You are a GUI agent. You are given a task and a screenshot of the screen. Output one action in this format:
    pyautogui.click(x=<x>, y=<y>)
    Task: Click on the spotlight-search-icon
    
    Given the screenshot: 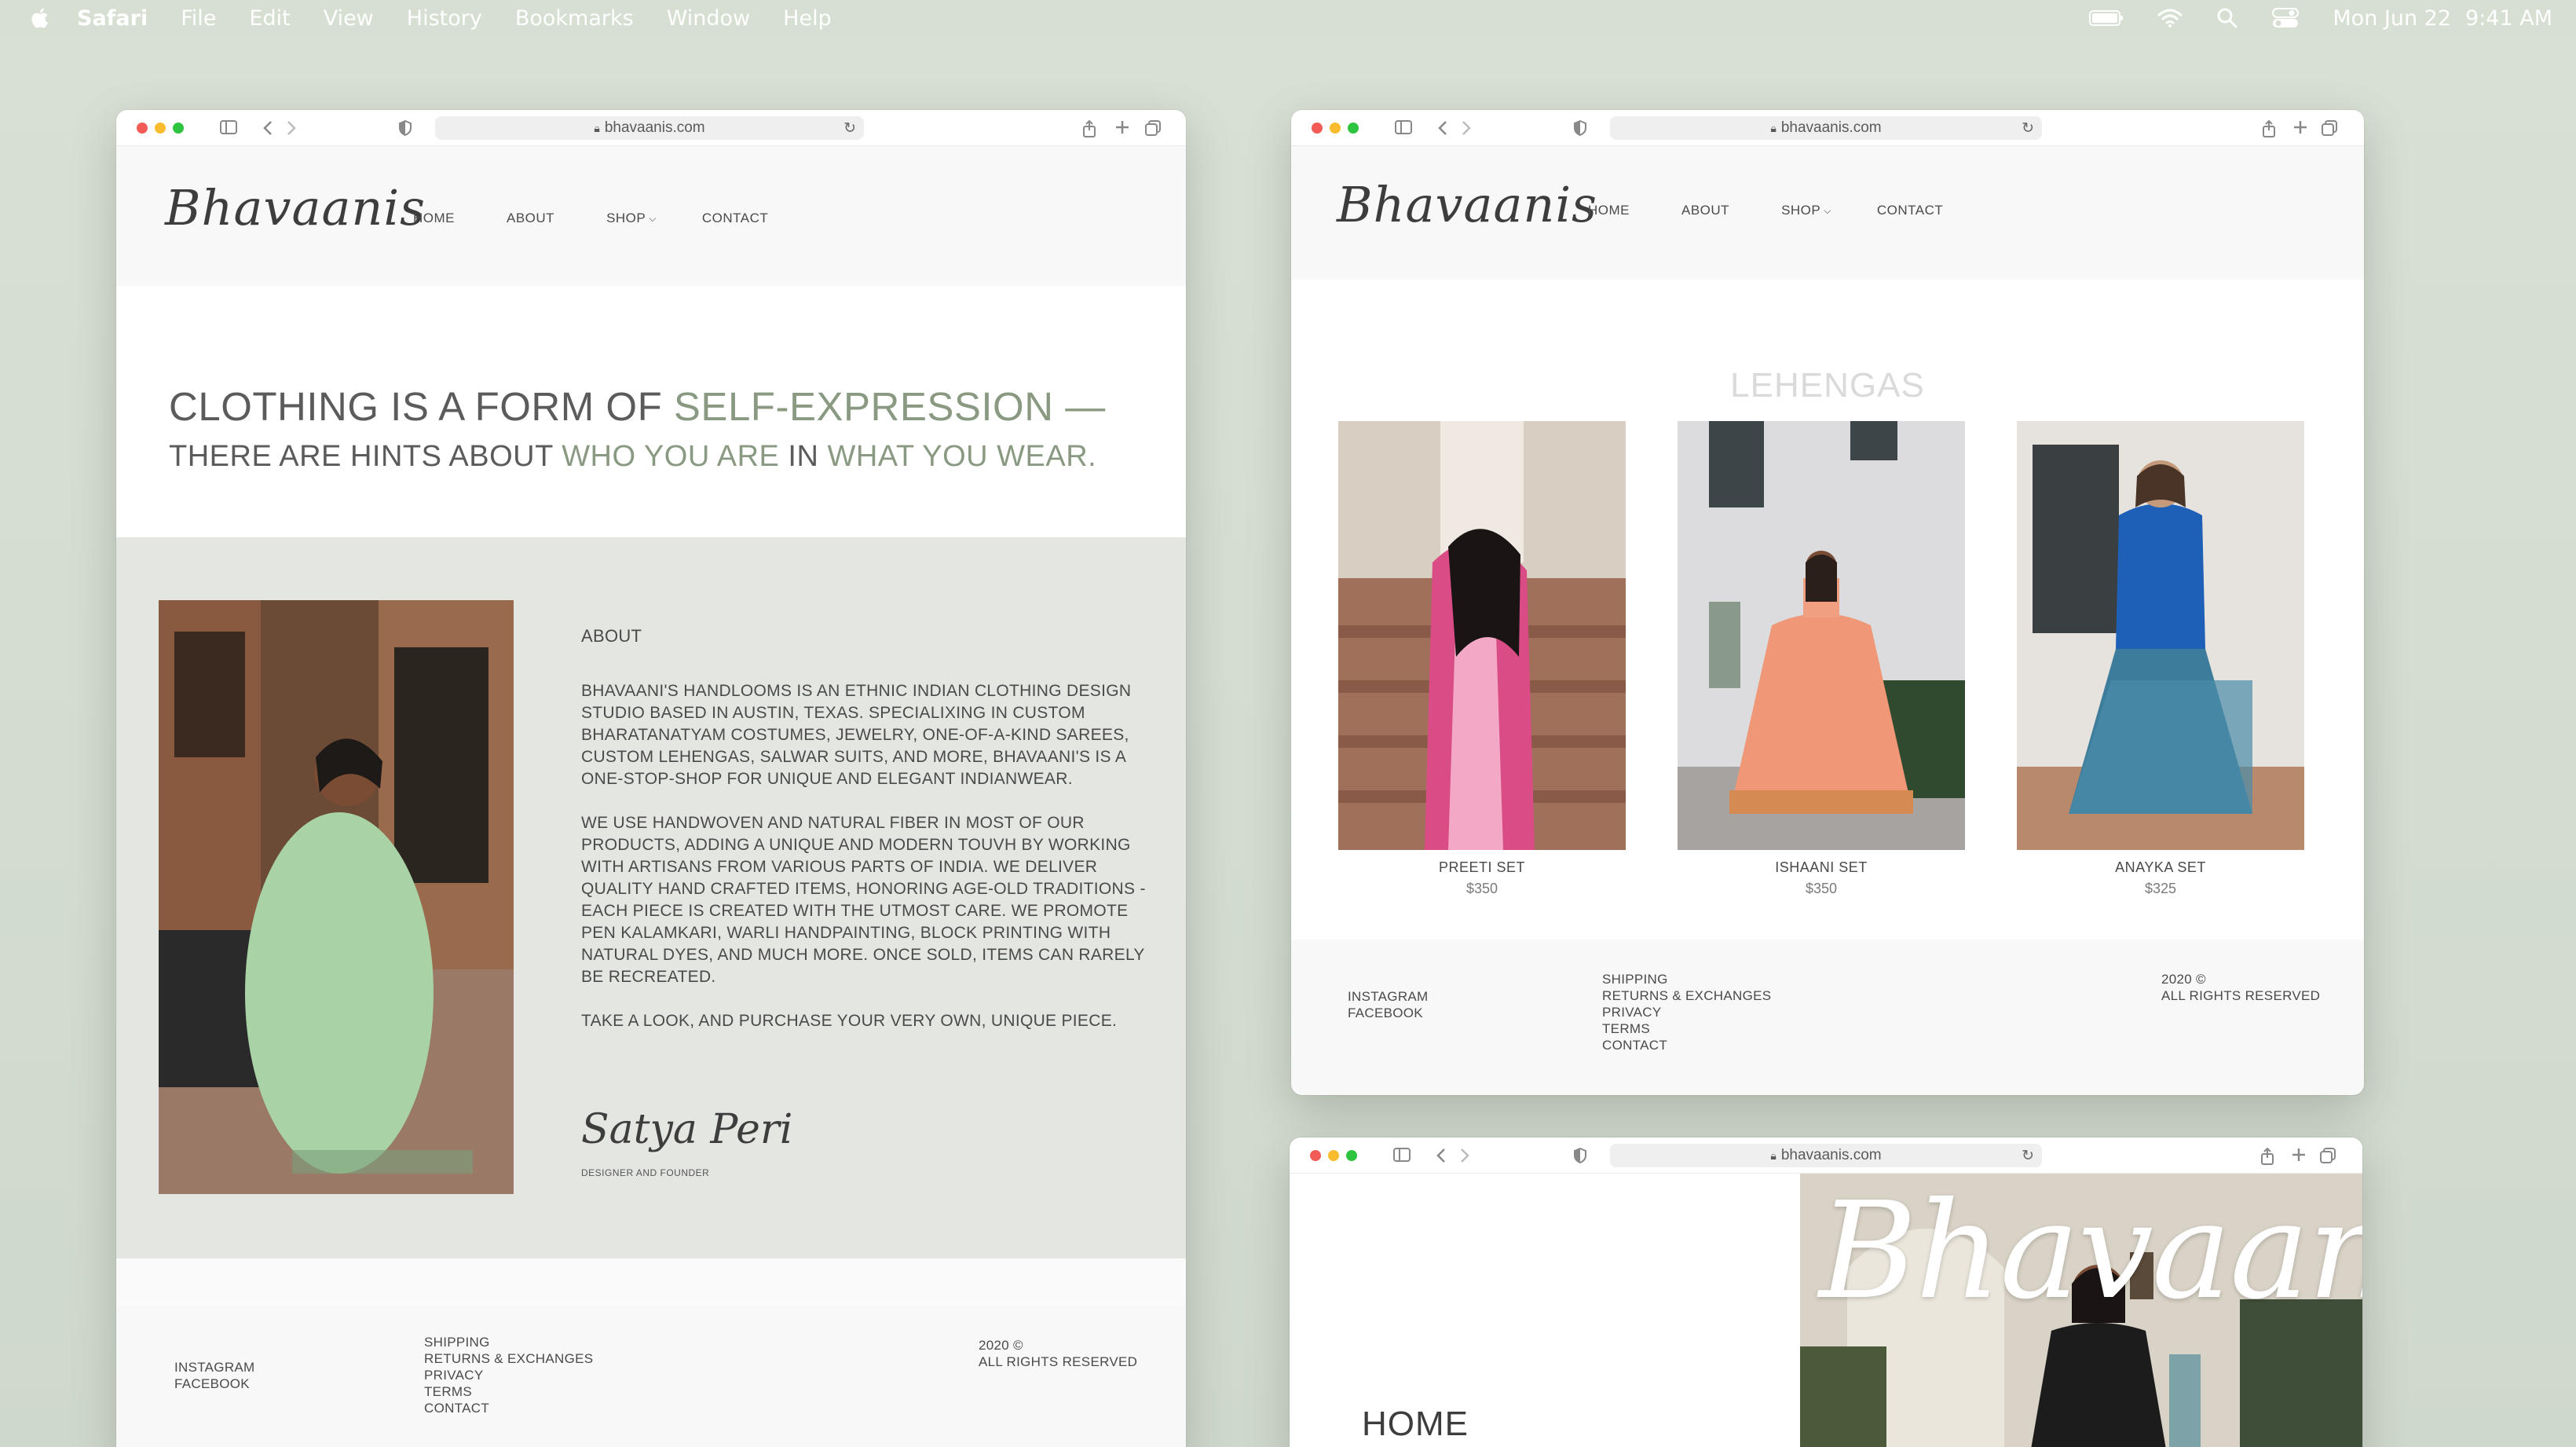 What is the action you would take?
    pyautogui.click(x=2227, y=18)
    